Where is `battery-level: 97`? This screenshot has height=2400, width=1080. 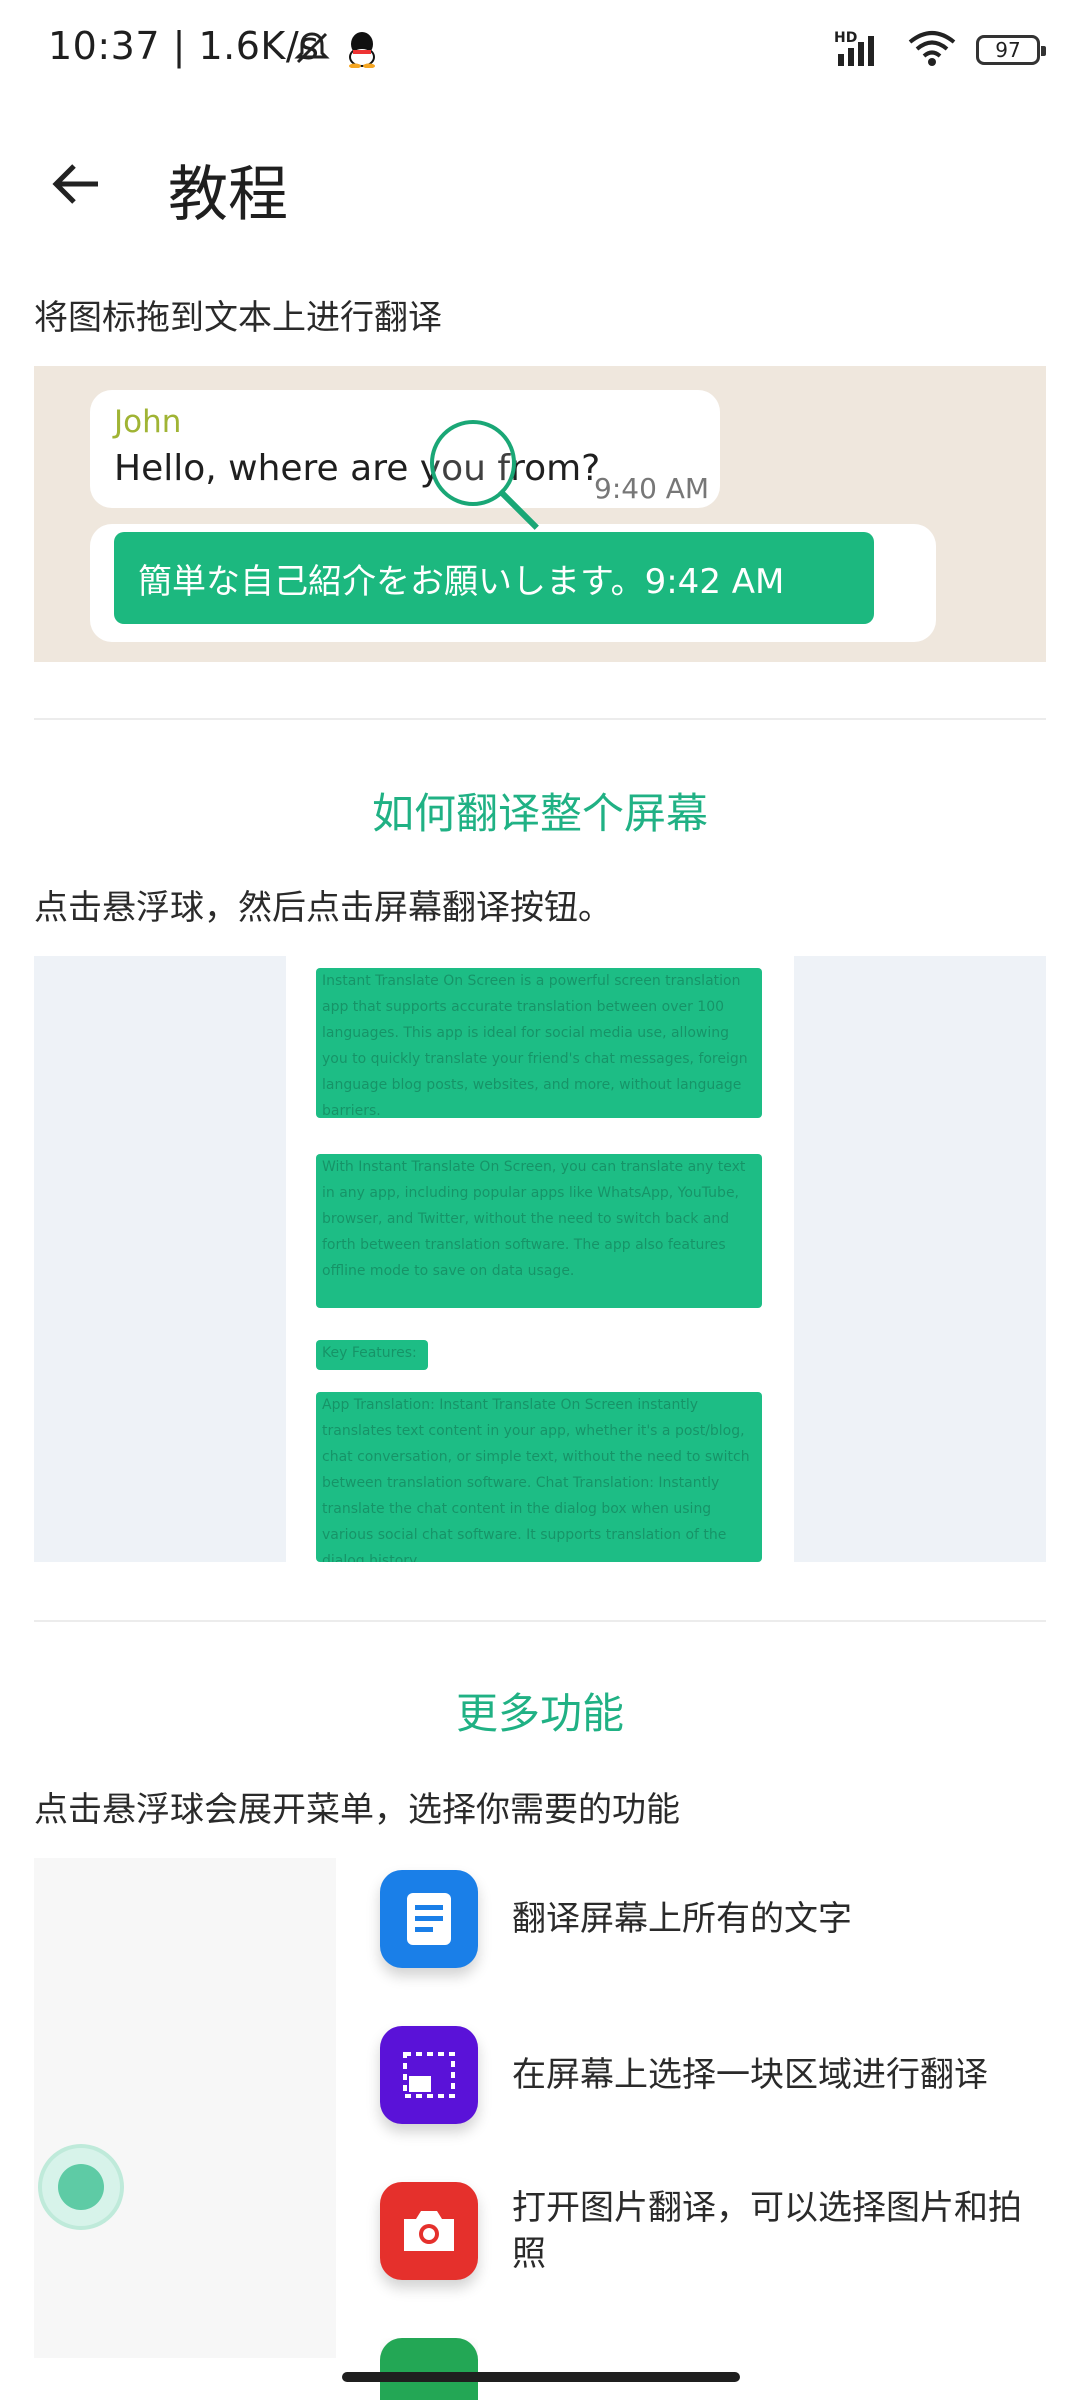
battery-level: 97 is located at coordinates (1008, 50).